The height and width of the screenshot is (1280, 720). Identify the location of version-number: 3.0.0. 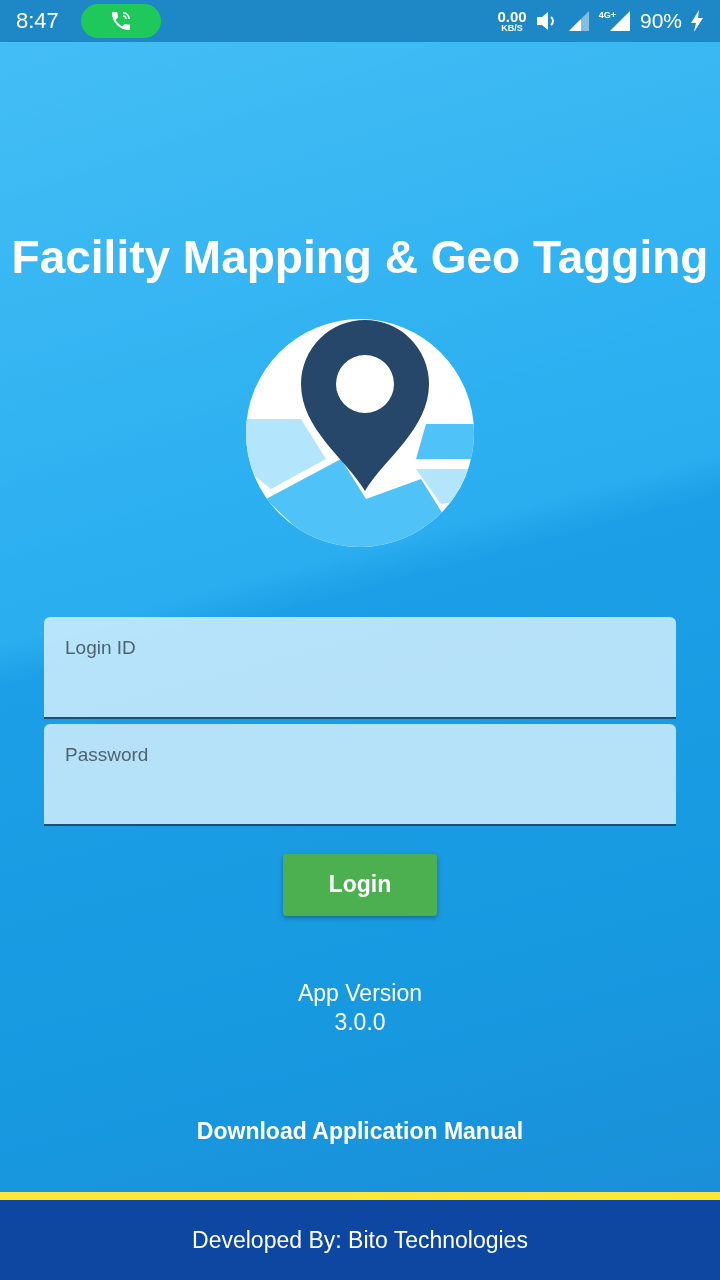
(360, 1022).